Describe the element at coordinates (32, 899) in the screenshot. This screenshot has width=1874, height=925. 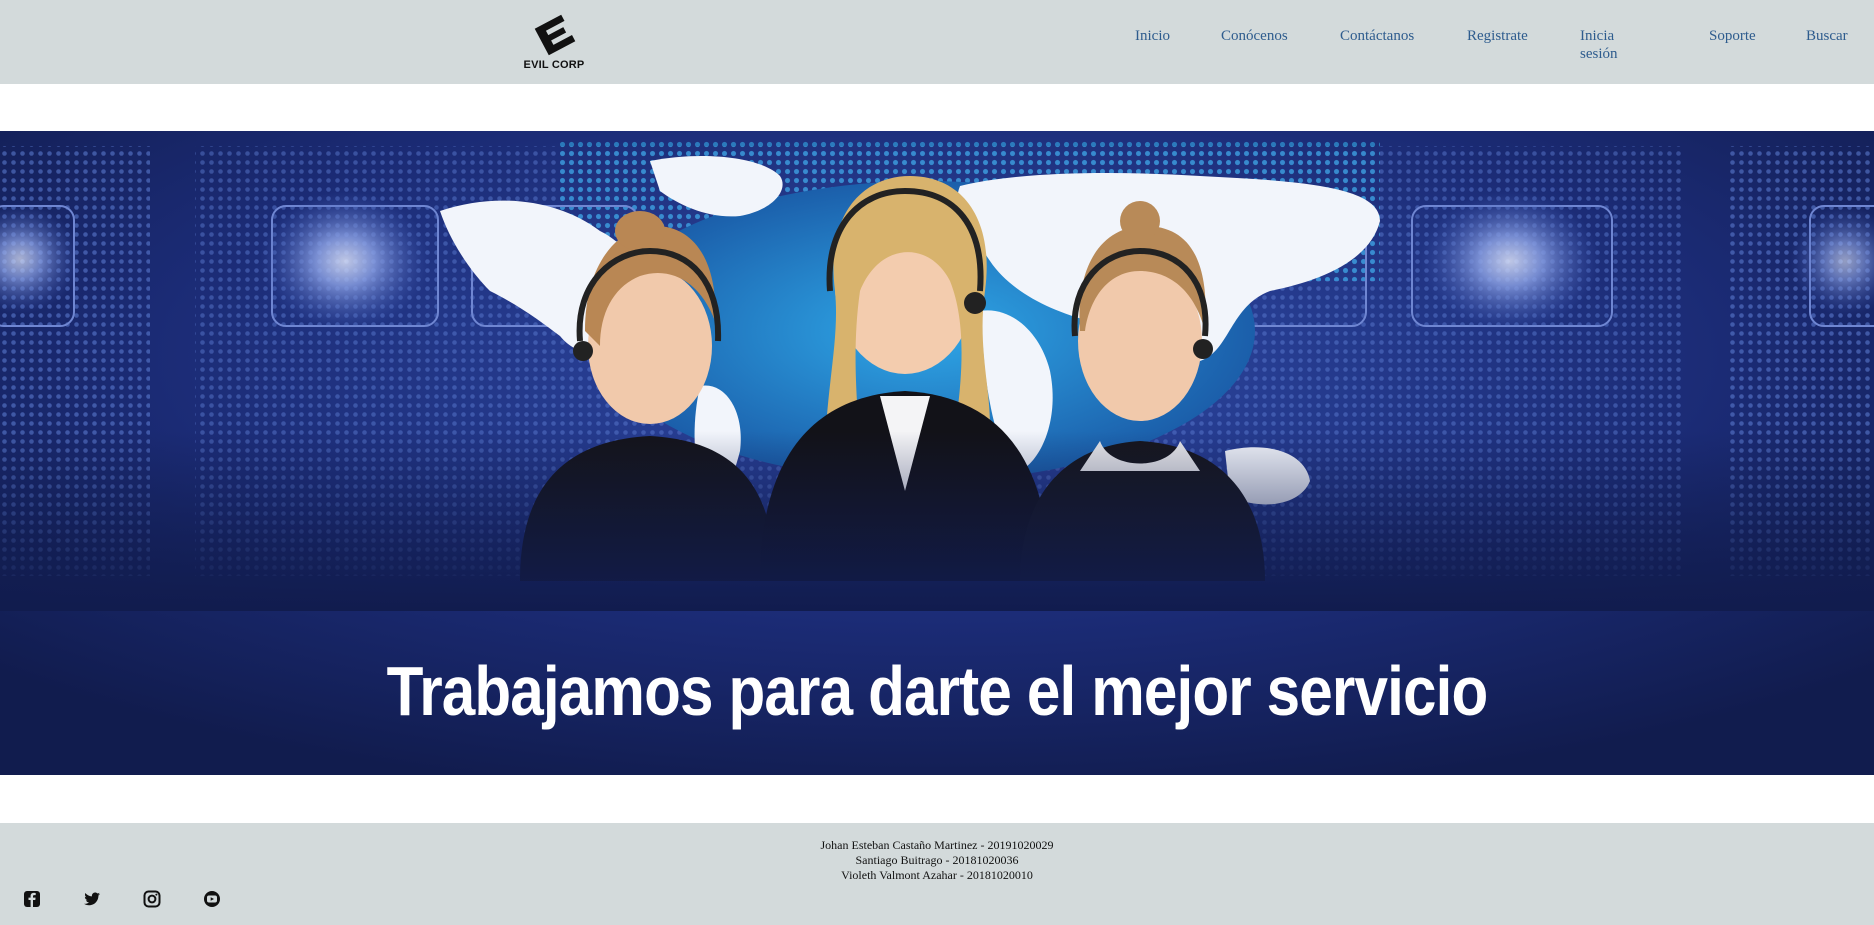
I see `facebook-icon` at that location.